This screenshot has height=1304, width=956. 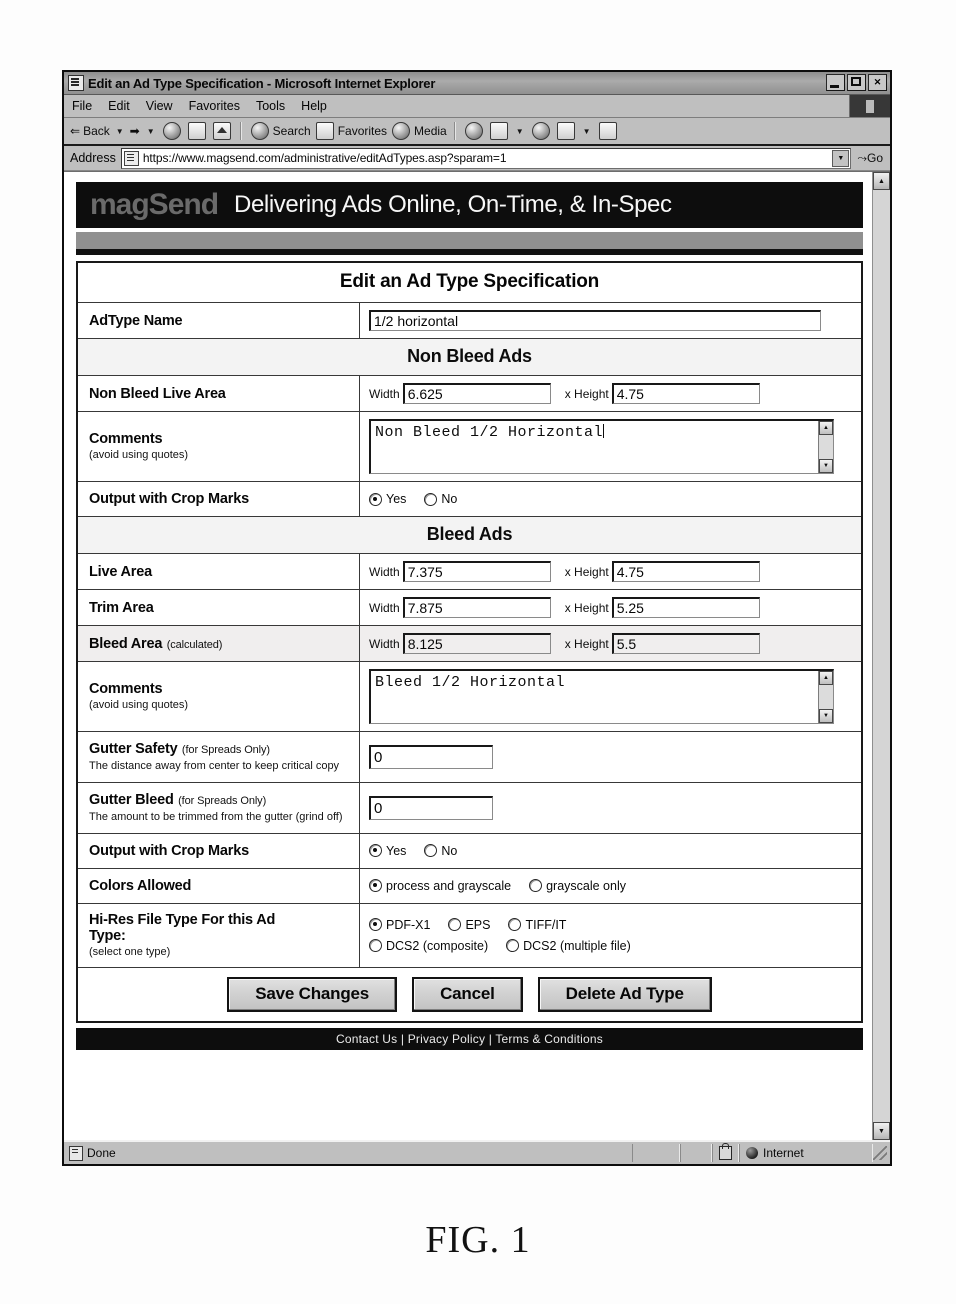 What do you see at coordinates (375, 885) in the screenshot?
I see `colors-process-grayscale-radio` at bounding box center [375, 885].